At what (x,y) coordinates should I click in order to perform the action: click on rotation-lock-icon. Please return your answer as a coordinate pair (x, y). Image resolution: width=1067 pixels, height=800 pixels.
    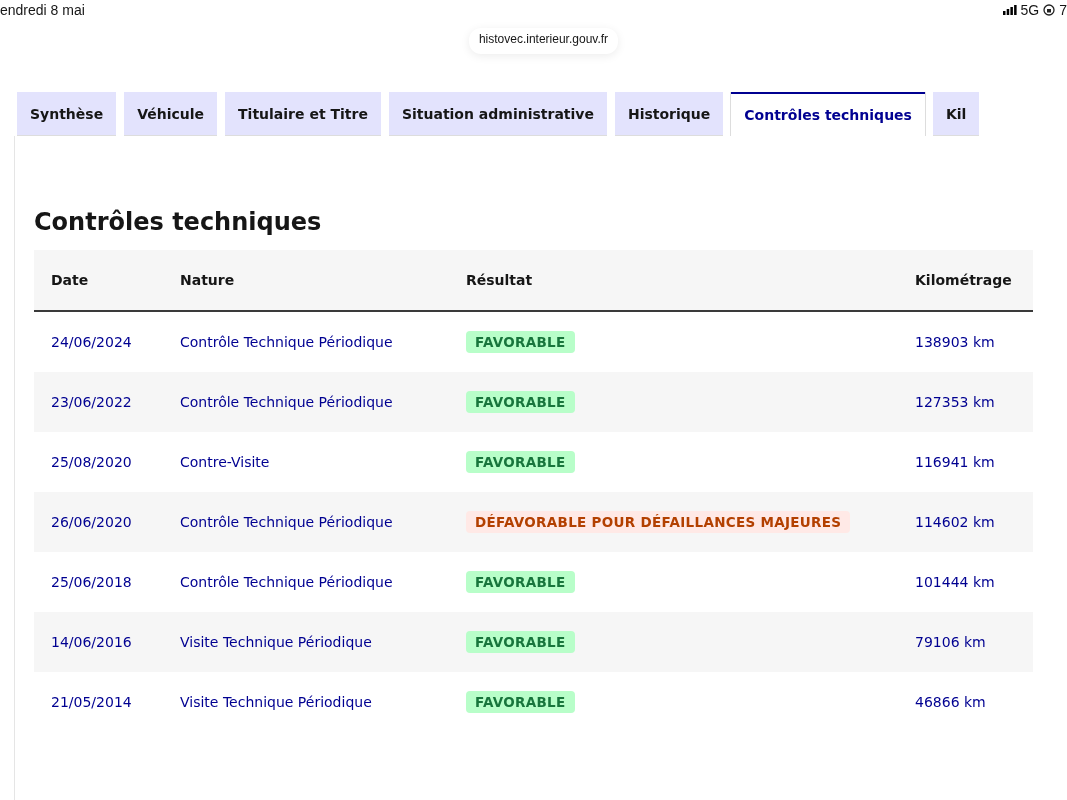
    Looking at the image, I should click on (1049, 10).